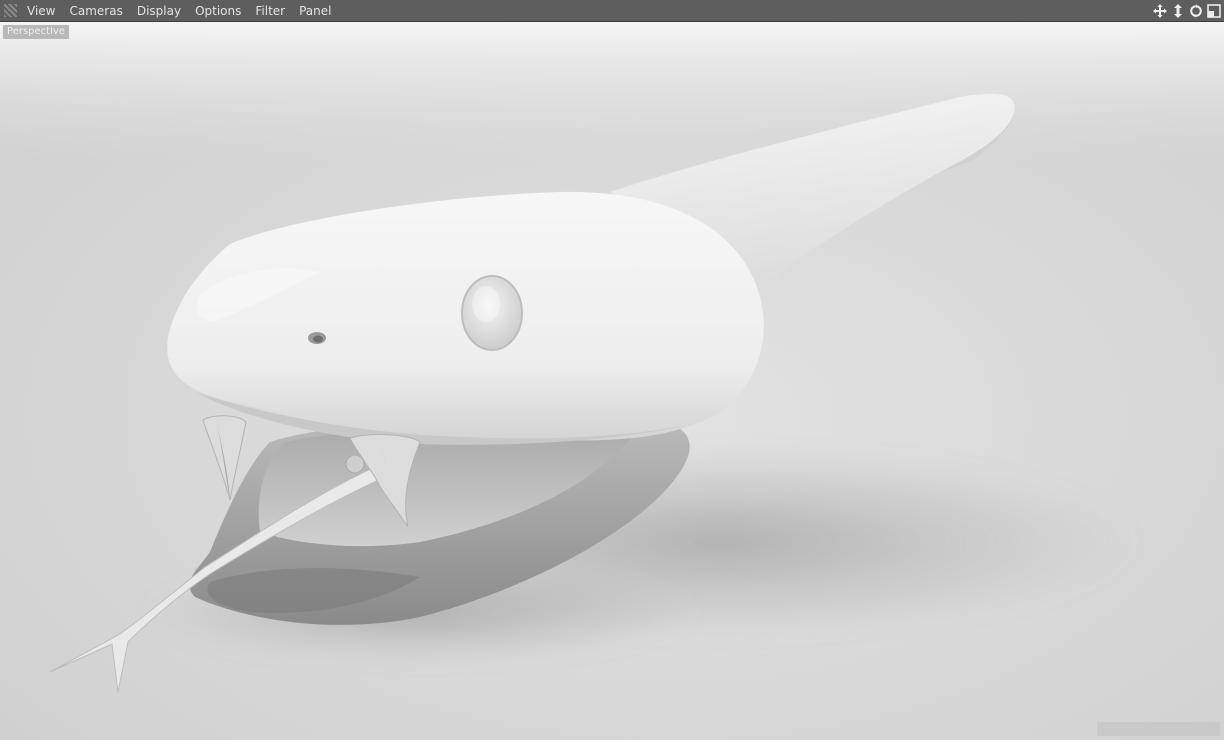 The height and width of the screenshot is (740, 1224). What do you see at coordinates (1160, 11) in the screenshot?
I see `move-view-icon` at bounding box center [1160, 11].